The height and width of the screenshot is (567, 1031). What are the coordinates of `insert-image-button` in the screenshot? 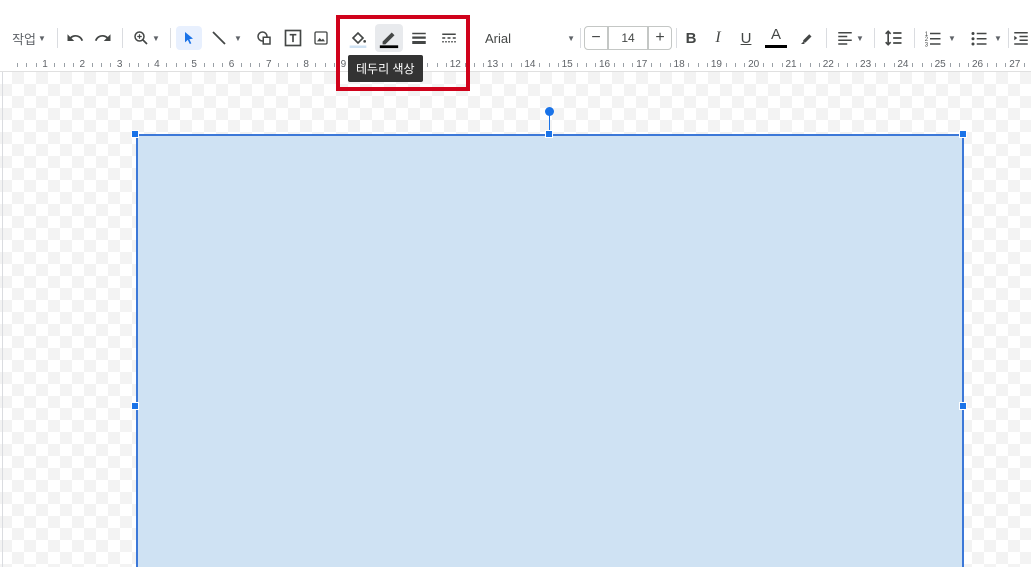 It's located at (321, 38).